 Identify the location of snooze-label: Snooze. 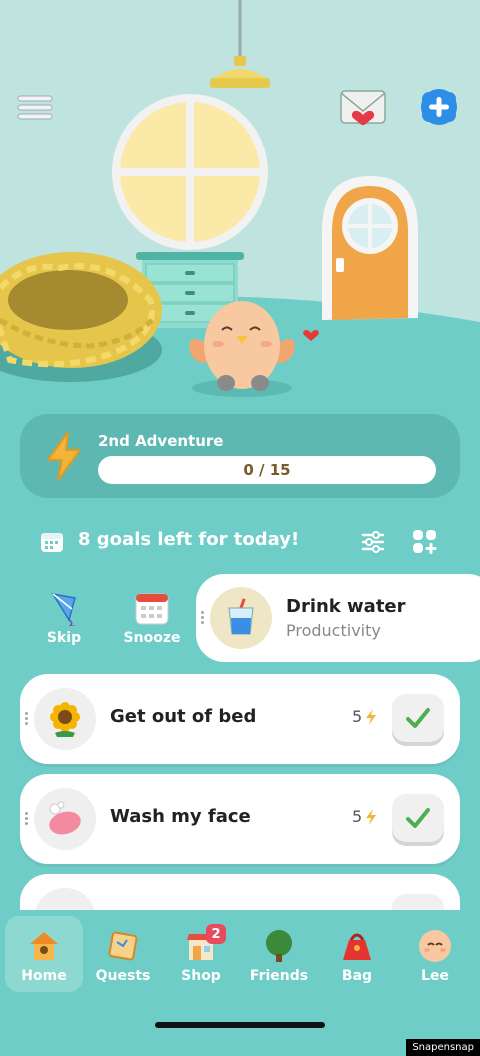
(152, 638).